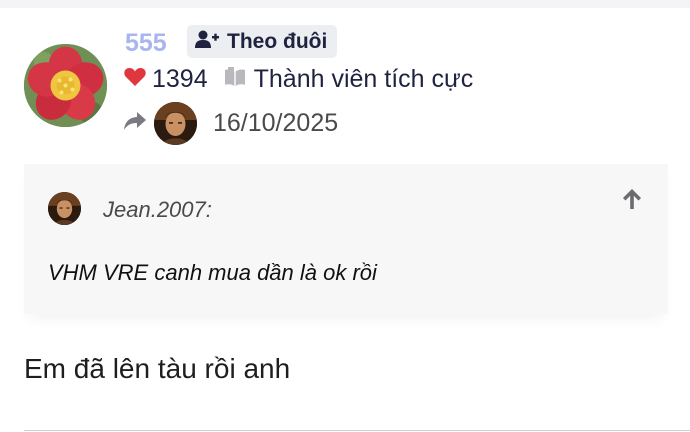  Describe the element at coordinates (357, 430) in the screenshot. I see `divider` at that location.